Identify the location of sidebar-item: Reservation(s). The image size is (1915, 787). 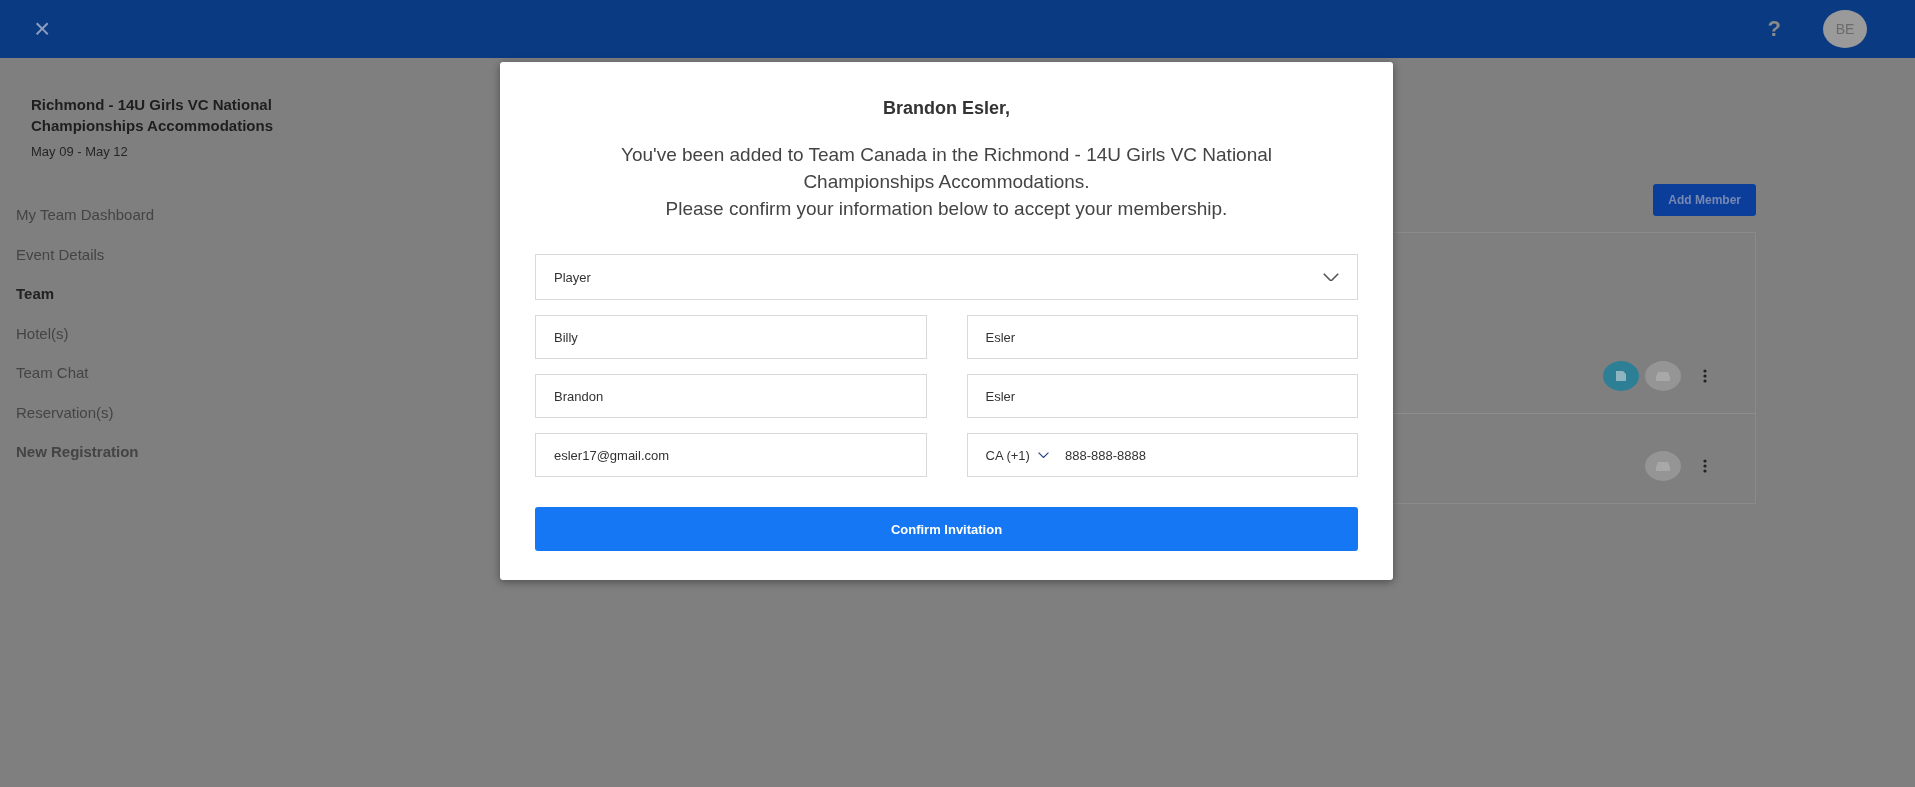
(65, 412).